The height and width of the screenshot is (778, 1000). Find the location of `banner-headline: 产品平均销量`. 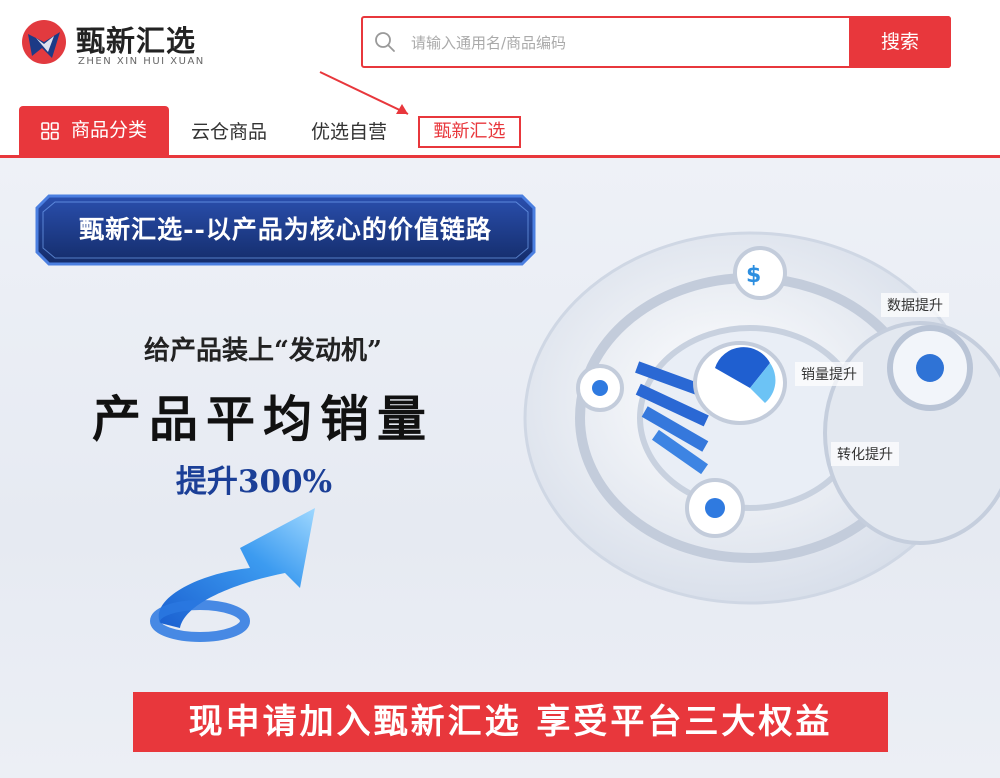

banner-headline: 产品平均销量 is located at coordinates (262, 419).